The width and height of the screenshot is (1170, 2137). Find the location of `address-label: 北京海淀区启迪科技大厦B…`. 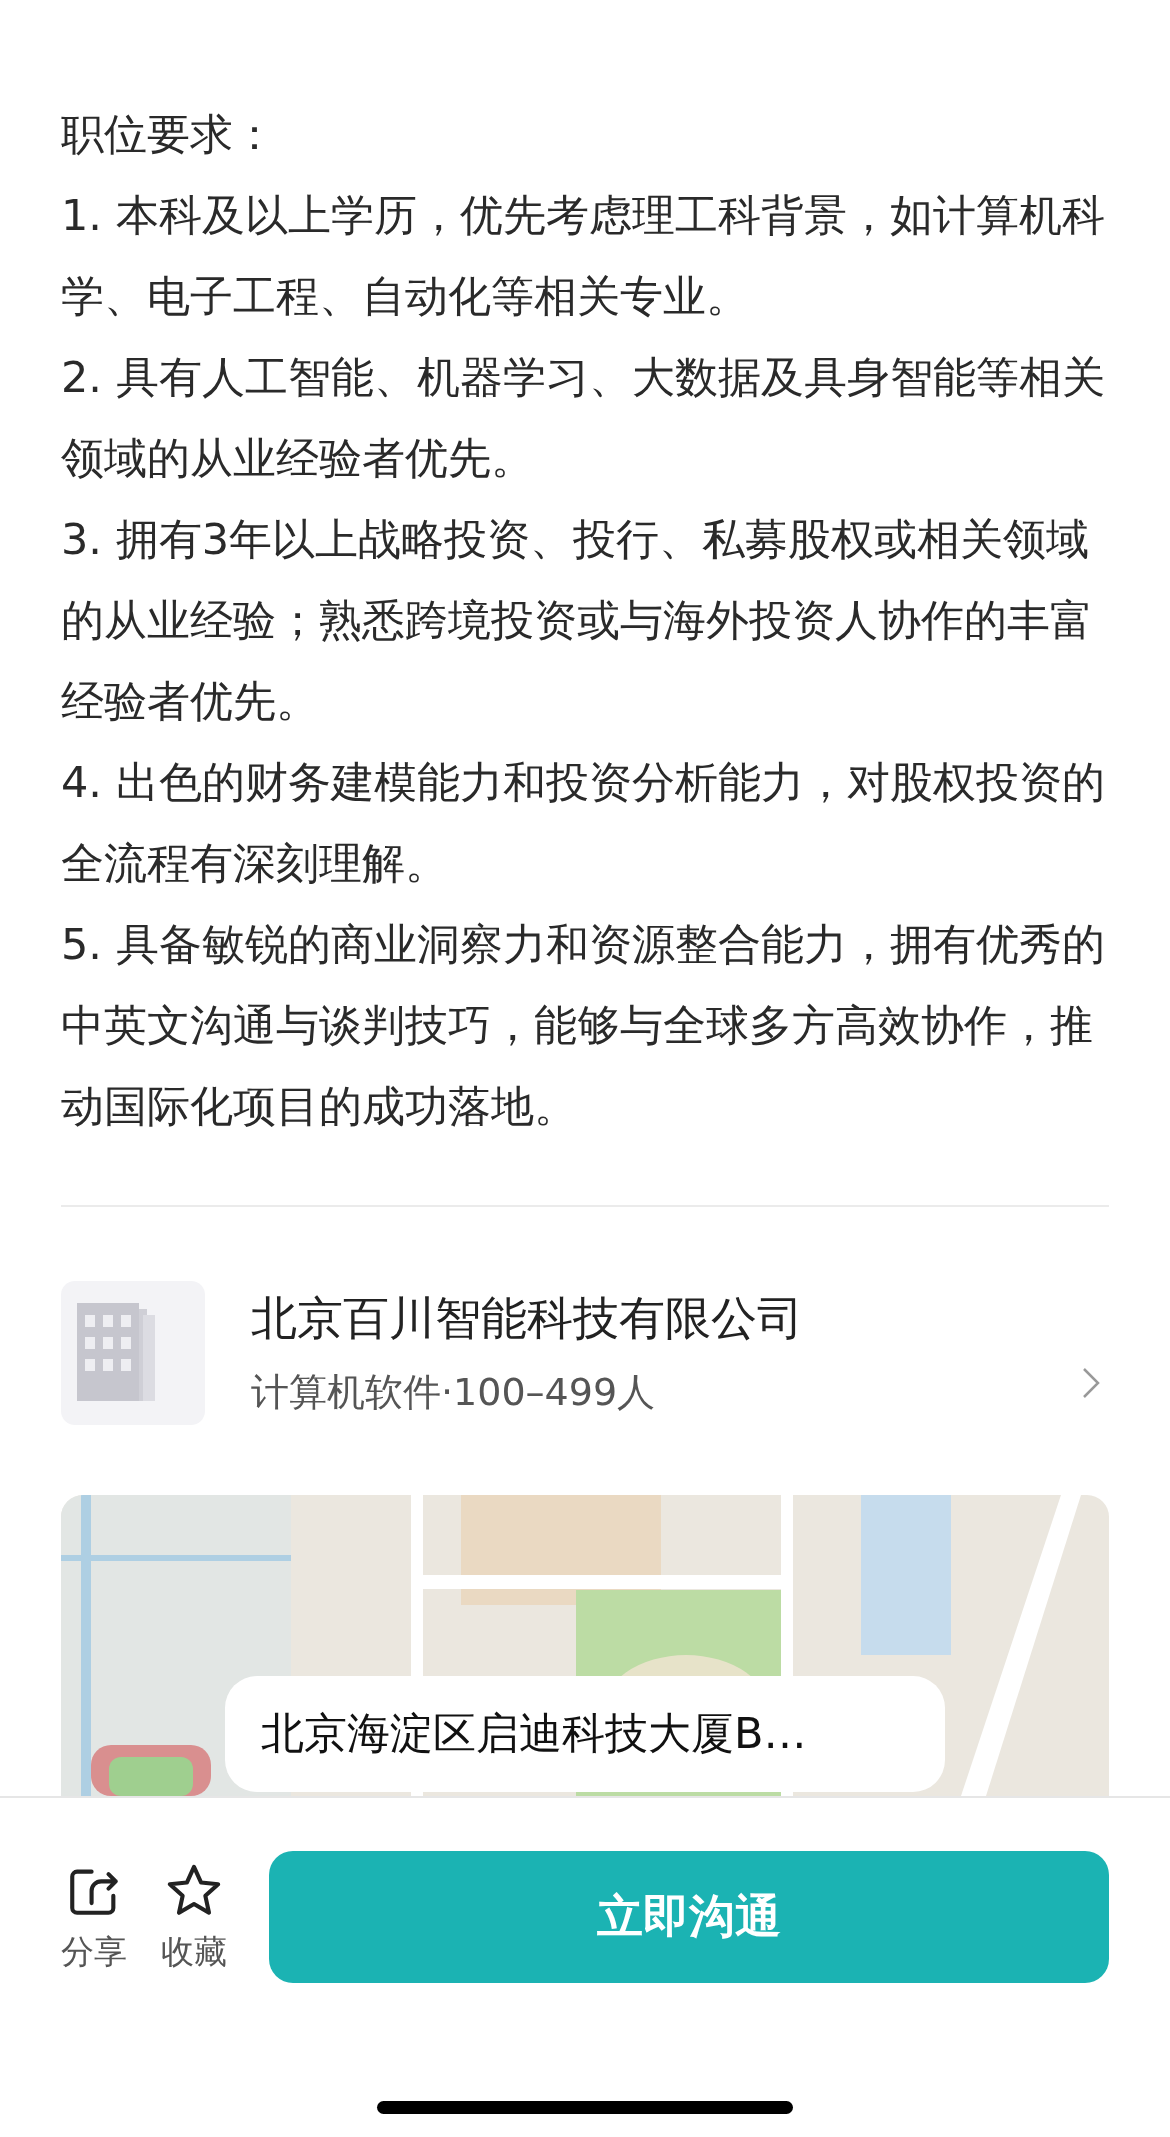

address-label: 北京海淀区启迪科技大厦B… is located at coordinates (585, 1734).